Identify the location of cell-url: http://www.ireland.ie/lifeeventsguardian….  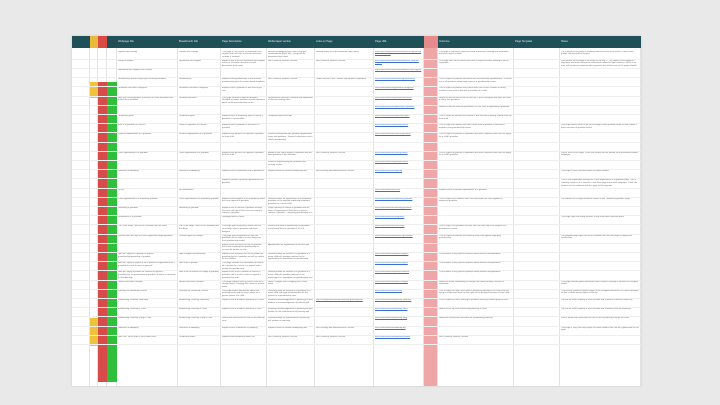
(398, 82).